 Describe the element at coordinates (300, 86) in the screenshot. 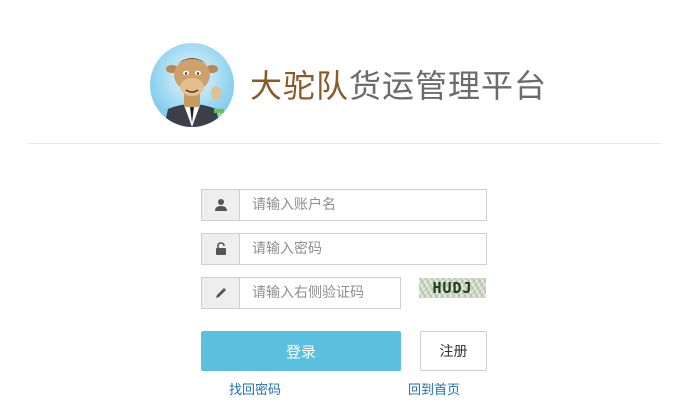

I see `title-brand: 大驼队` at that location.